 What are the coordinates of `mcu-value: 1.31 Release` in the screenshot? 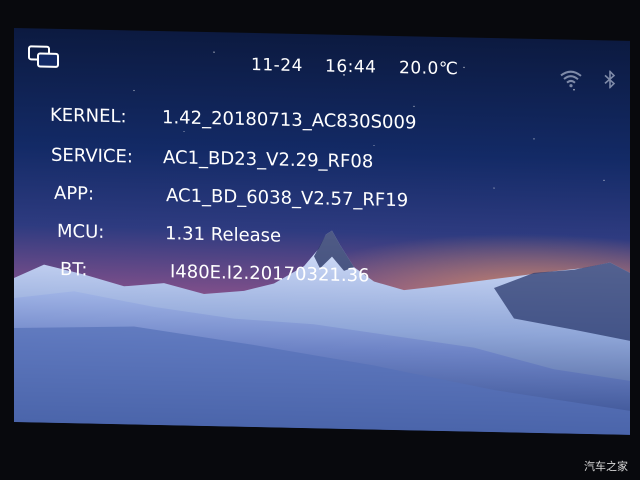 It's located at (223, 235).